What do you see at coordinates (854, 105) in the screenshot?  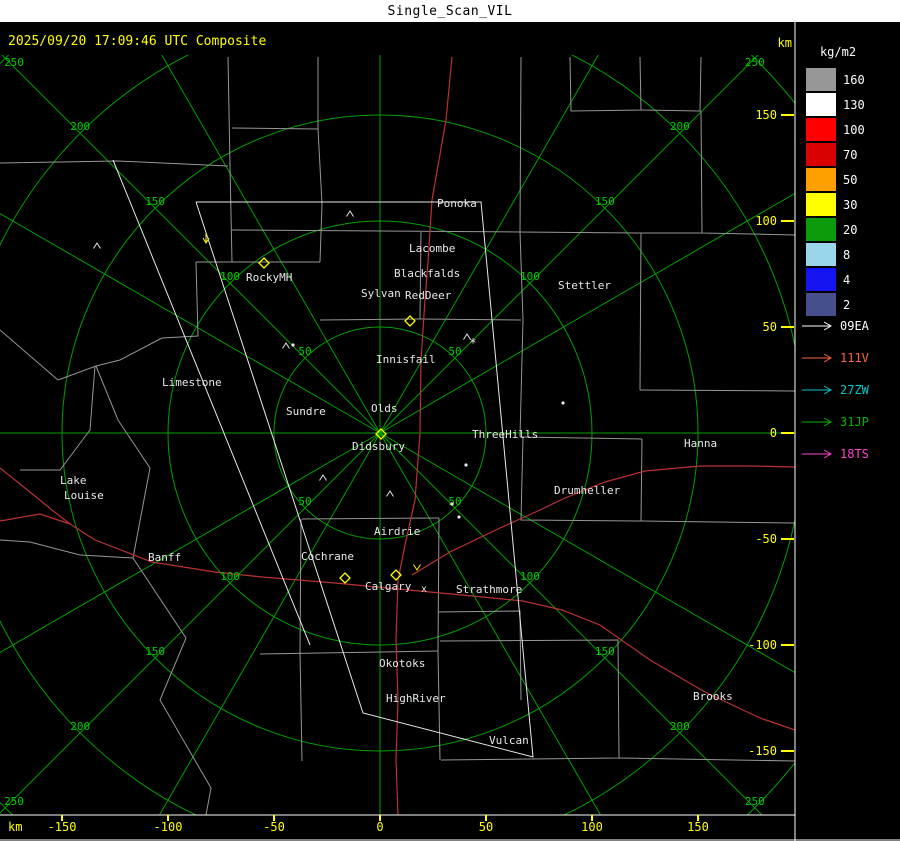 I see `legend-value: 130` at bounding box center [854, 105].